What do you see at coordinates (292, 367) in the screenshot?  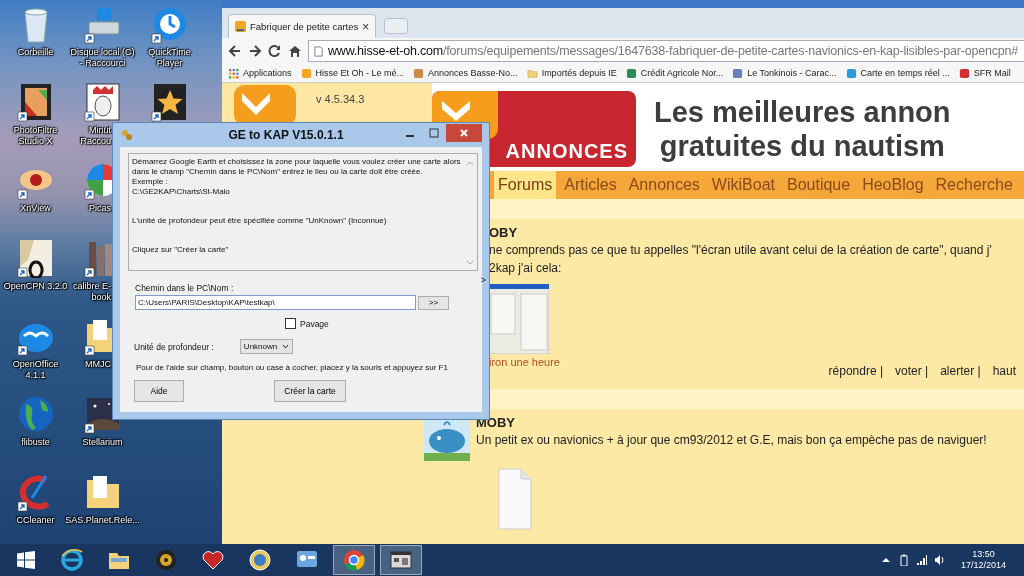 I see `help-text: Pour de l'aide sur champ, bouton ou case à cocher, placez y la souris et appuyez sur F1` at bounding box center [292, 367].